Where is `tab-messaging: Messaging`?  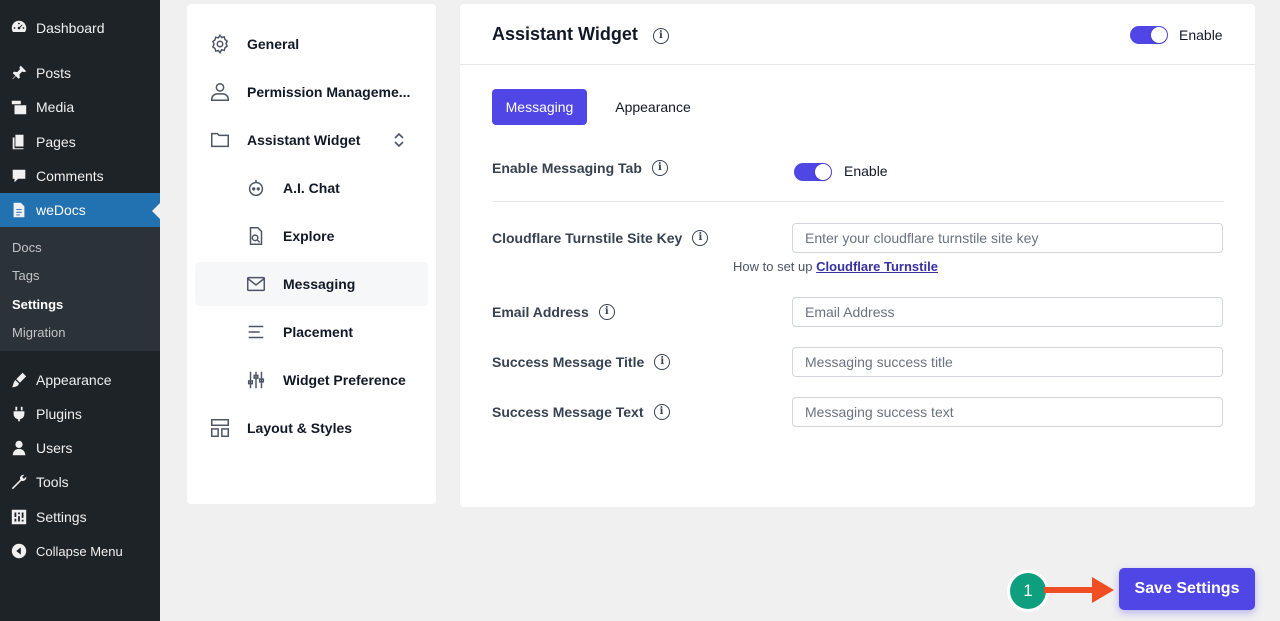 tab-messaging: Messaging is located at coordinates (539, 107).